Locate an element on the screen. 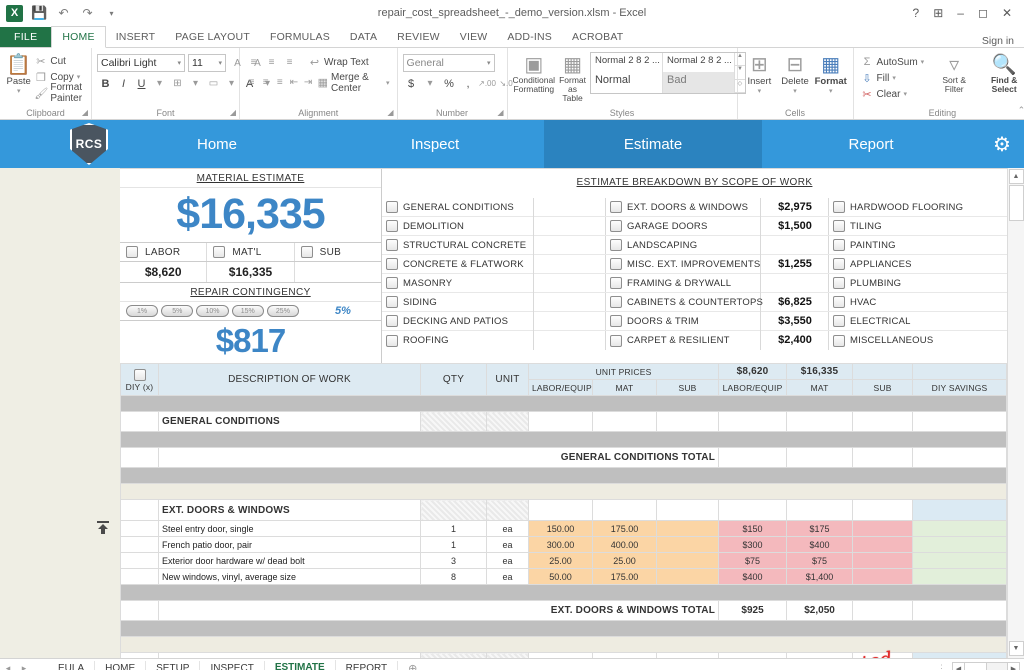  currency-dropdown-icon: ▾ is located at coordinates (430, 83).